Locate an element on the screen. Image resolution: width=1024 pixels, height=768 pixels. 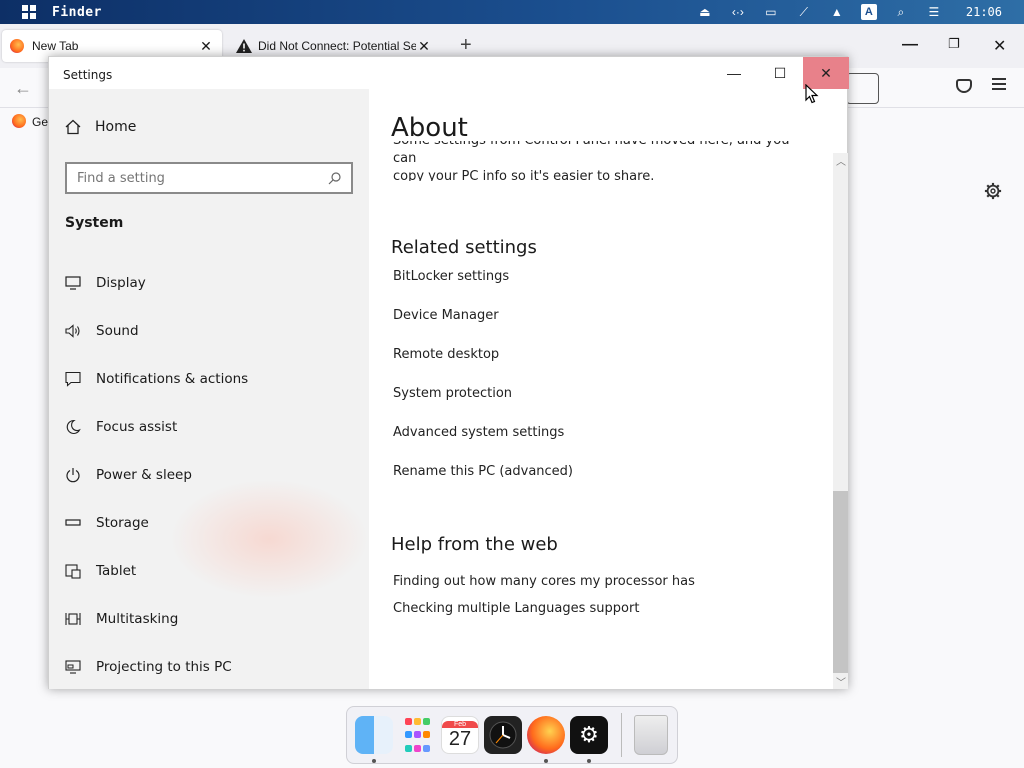
calendar-icon: Feb 27 is located at coordinates (460, 735).